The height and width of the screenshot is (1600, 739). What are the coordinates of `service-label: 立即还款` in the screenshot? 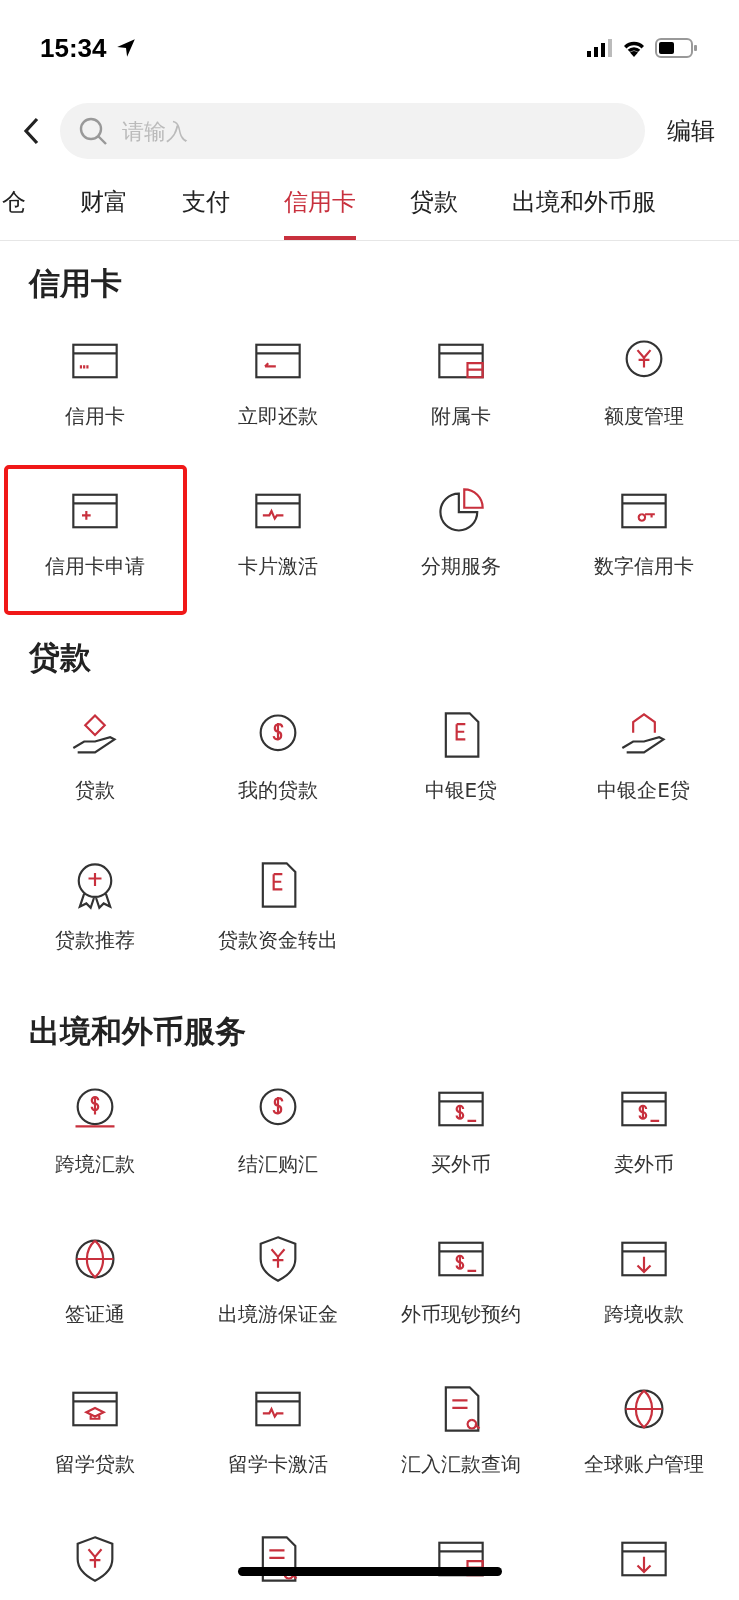 It's located at (278, 416).